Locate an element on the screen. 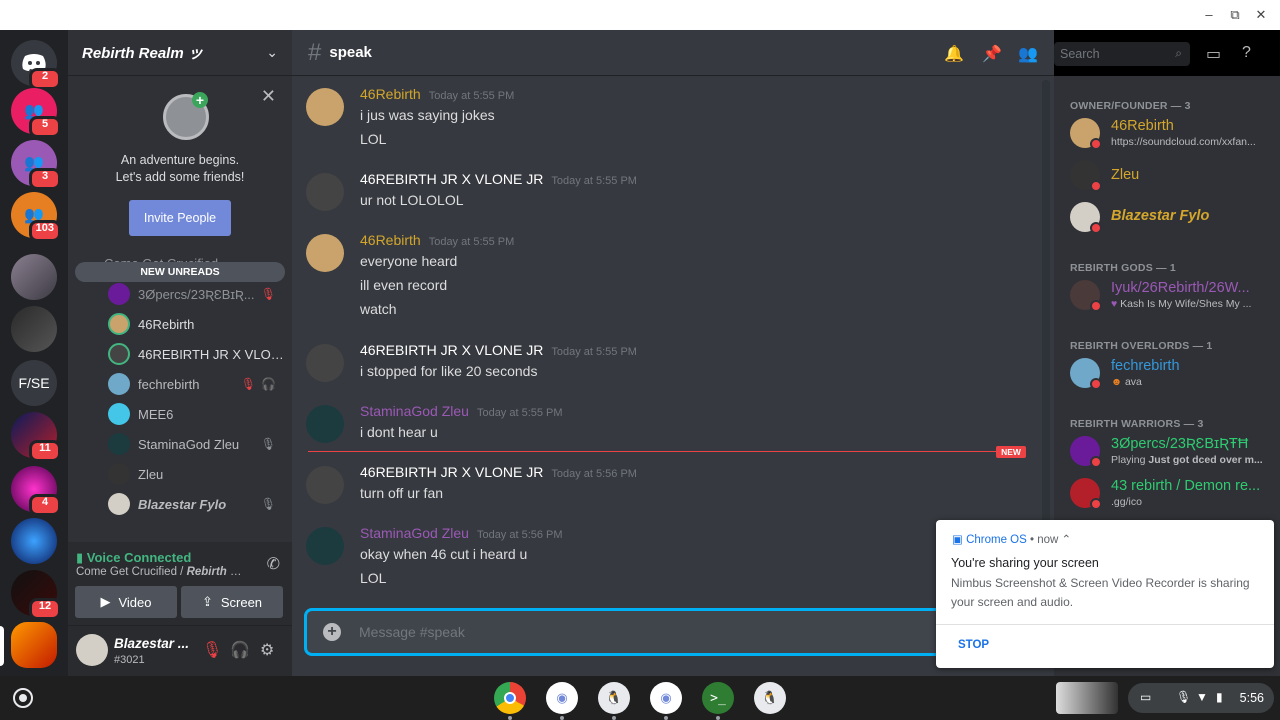  server-icon-fse: F/SE is located at coordinates (34, 383).